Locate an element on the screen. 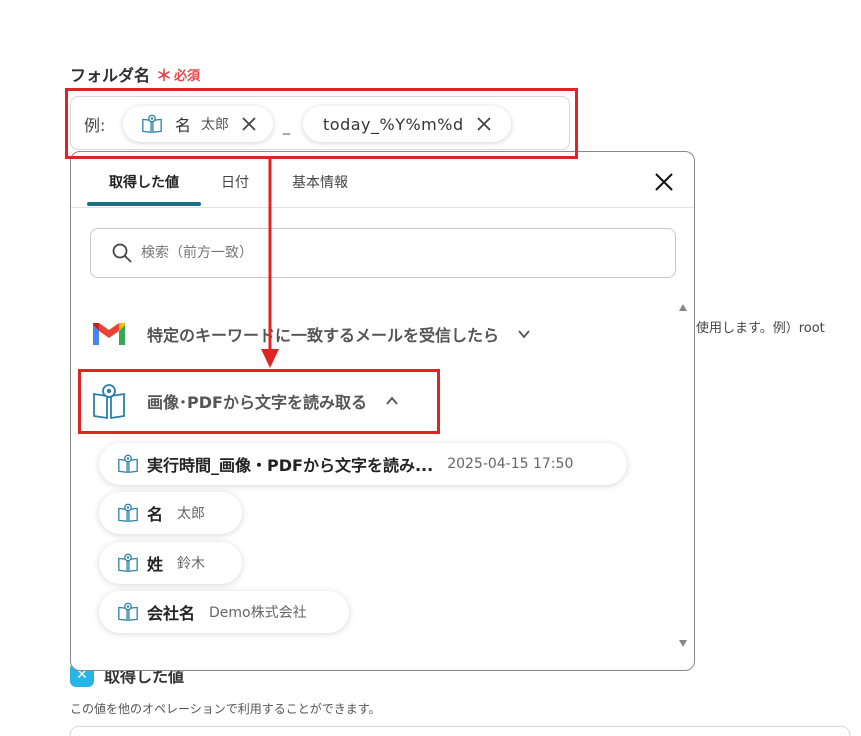  value-item-exec-time: 実行時間_画像・PDFから文字を読み... 2025-04-15 17:50 is located at coordinates (363, 464).